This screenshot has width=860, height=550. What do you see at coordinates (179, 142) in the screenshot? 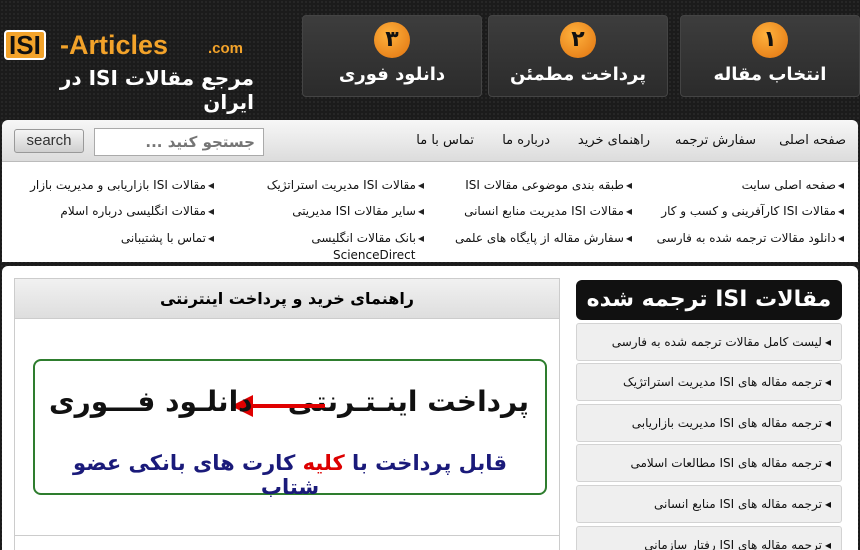
I see `search-input` at bounding box center [179, 142].